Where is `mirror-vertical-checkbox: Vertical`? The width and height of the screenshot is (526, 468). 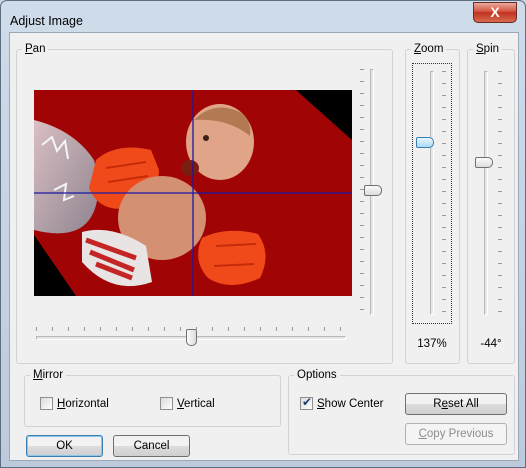 mirror-vertical-checkbox: Vertical is located at coordinates (187, 403).